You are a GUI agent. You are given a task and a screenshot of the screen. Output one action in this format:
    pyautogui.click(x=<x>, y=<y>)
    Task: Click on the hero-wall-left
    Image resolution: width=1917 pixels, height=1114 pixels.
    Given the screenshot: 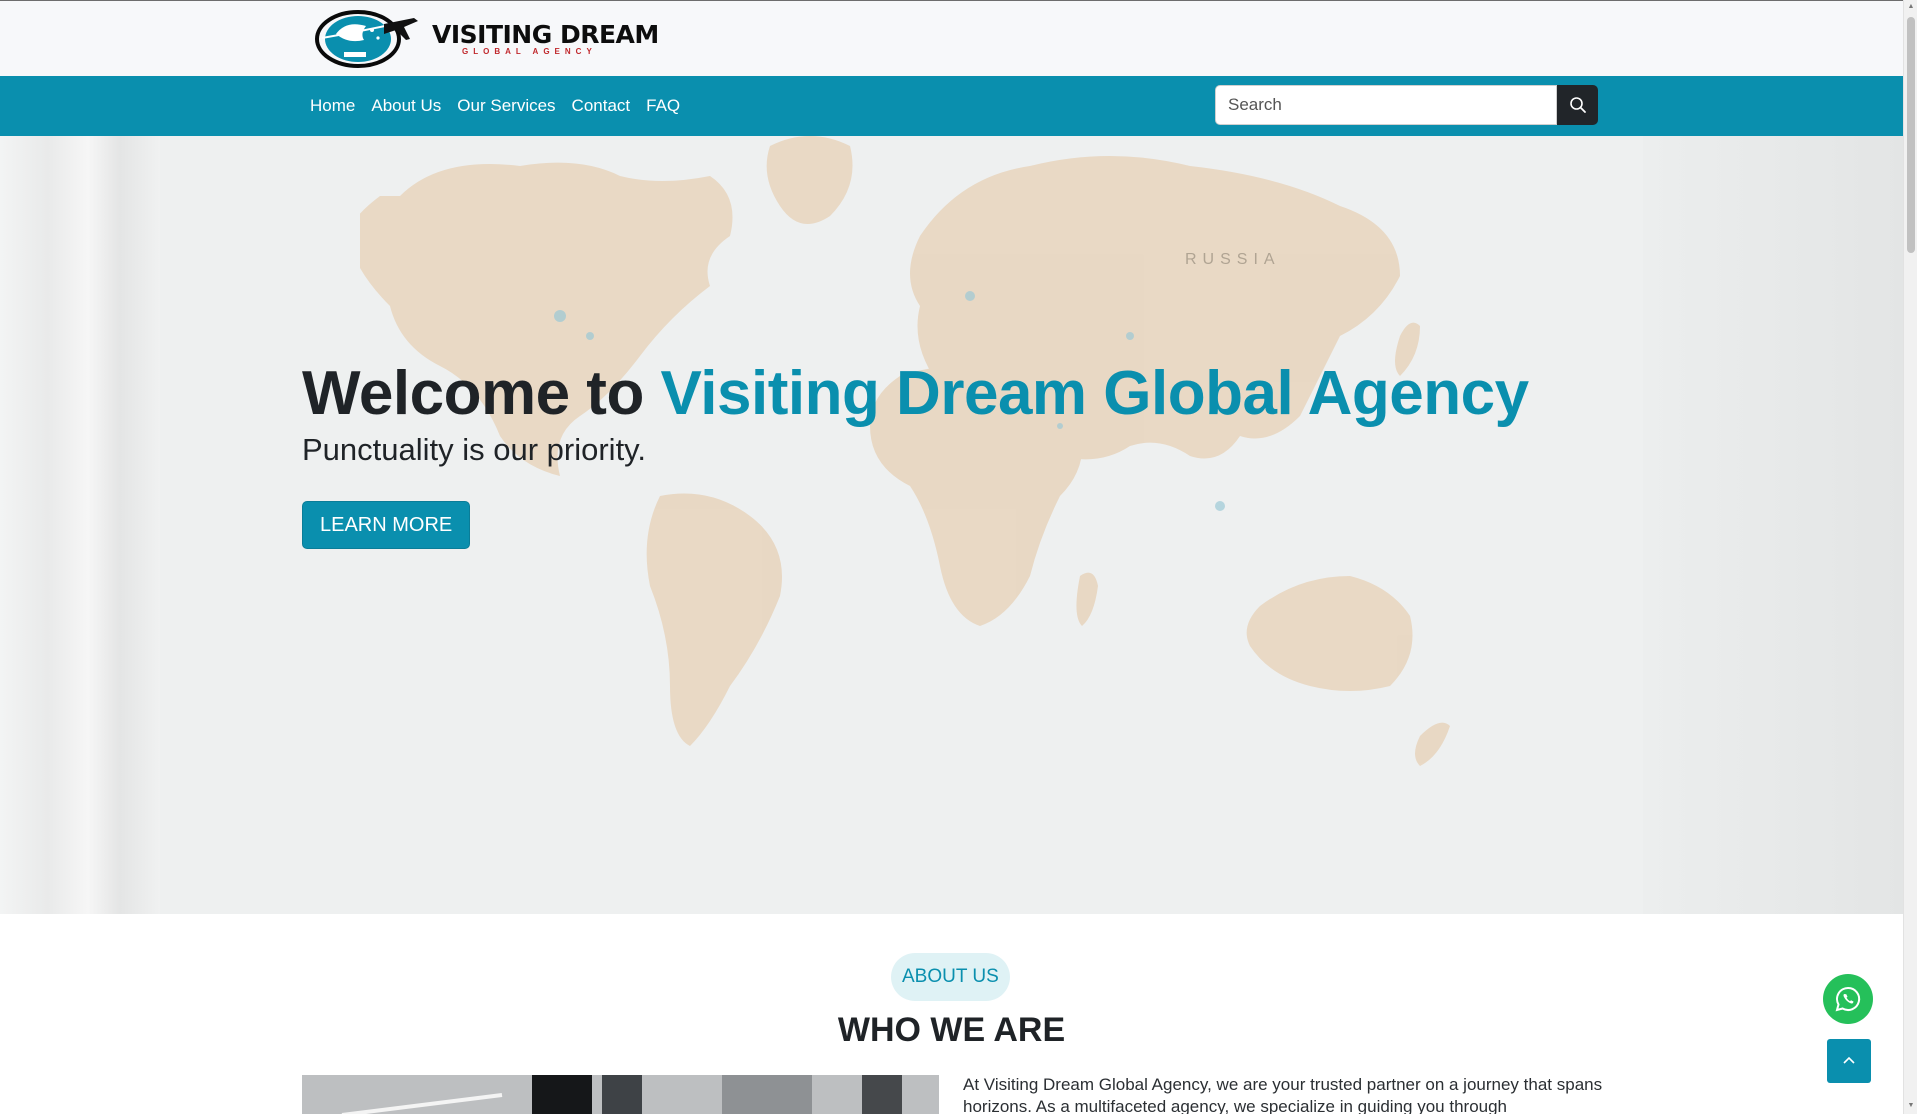 What is the action you would take?
    pyautogui.click(x=80, y=525)
    